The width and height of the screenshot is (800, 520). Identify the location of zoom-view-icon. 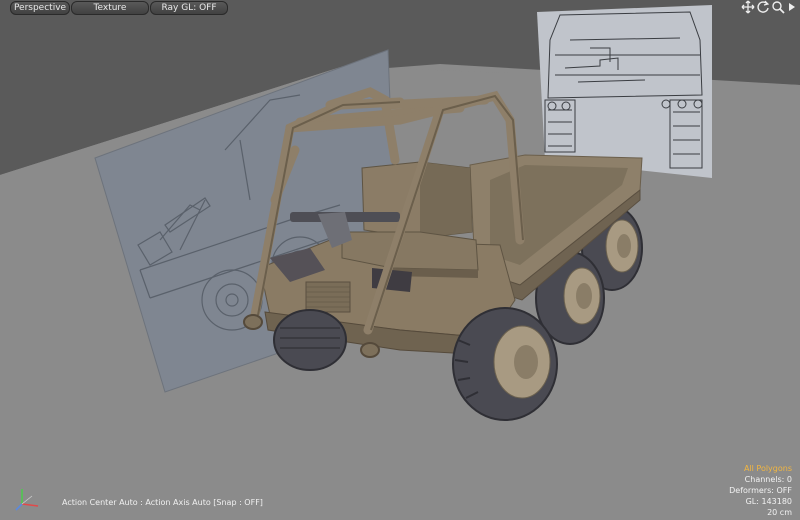
(778, 7).